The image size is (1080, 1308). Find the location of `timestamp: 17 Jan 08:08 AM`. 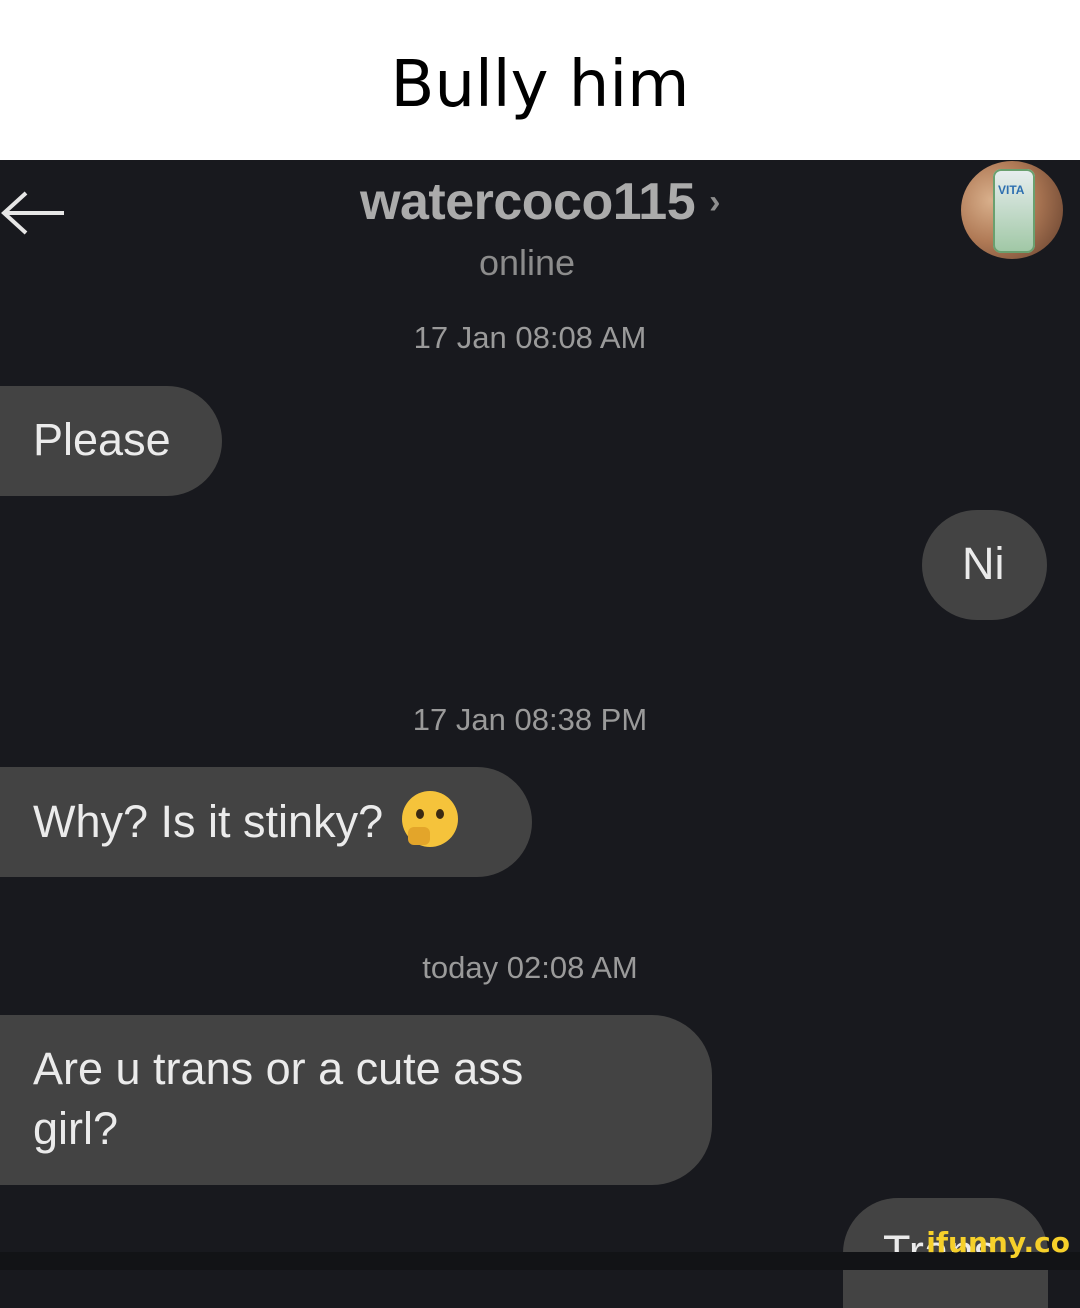

timestamp: 17 Jan 08:08 AM is located at coordinates (530, 337).